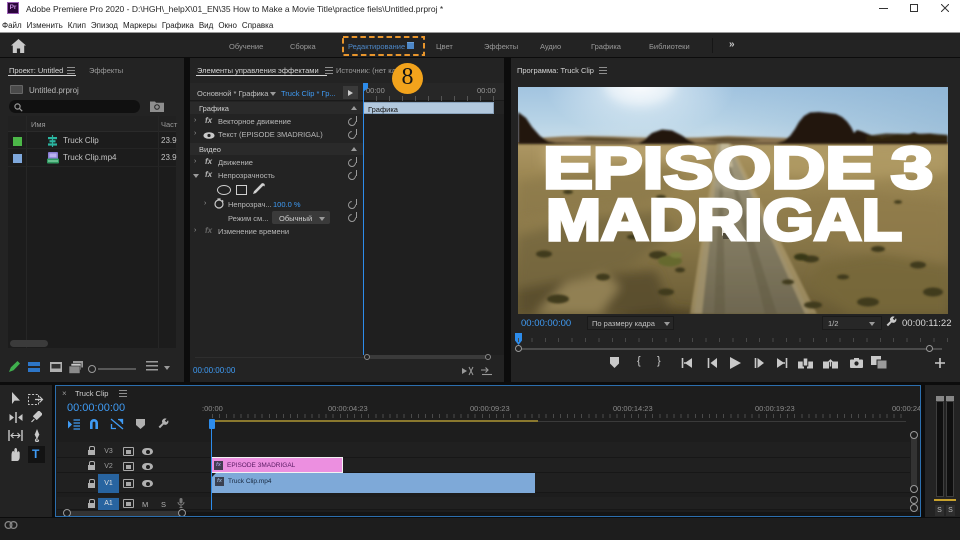 The width and height of the screenshot is (960, 540). Describe the element at coordinates (724, 220) in the screenshot. I see `svg-text: MADRIGAL` at that location.